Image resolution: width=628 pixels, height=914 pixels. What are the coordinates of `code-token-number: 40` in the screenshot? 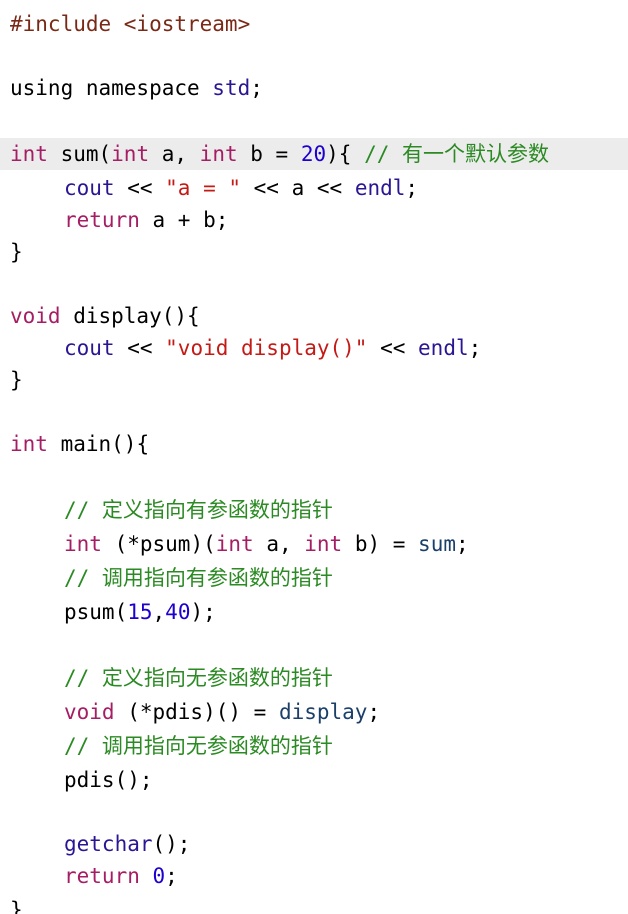 It's located at (178, 612).